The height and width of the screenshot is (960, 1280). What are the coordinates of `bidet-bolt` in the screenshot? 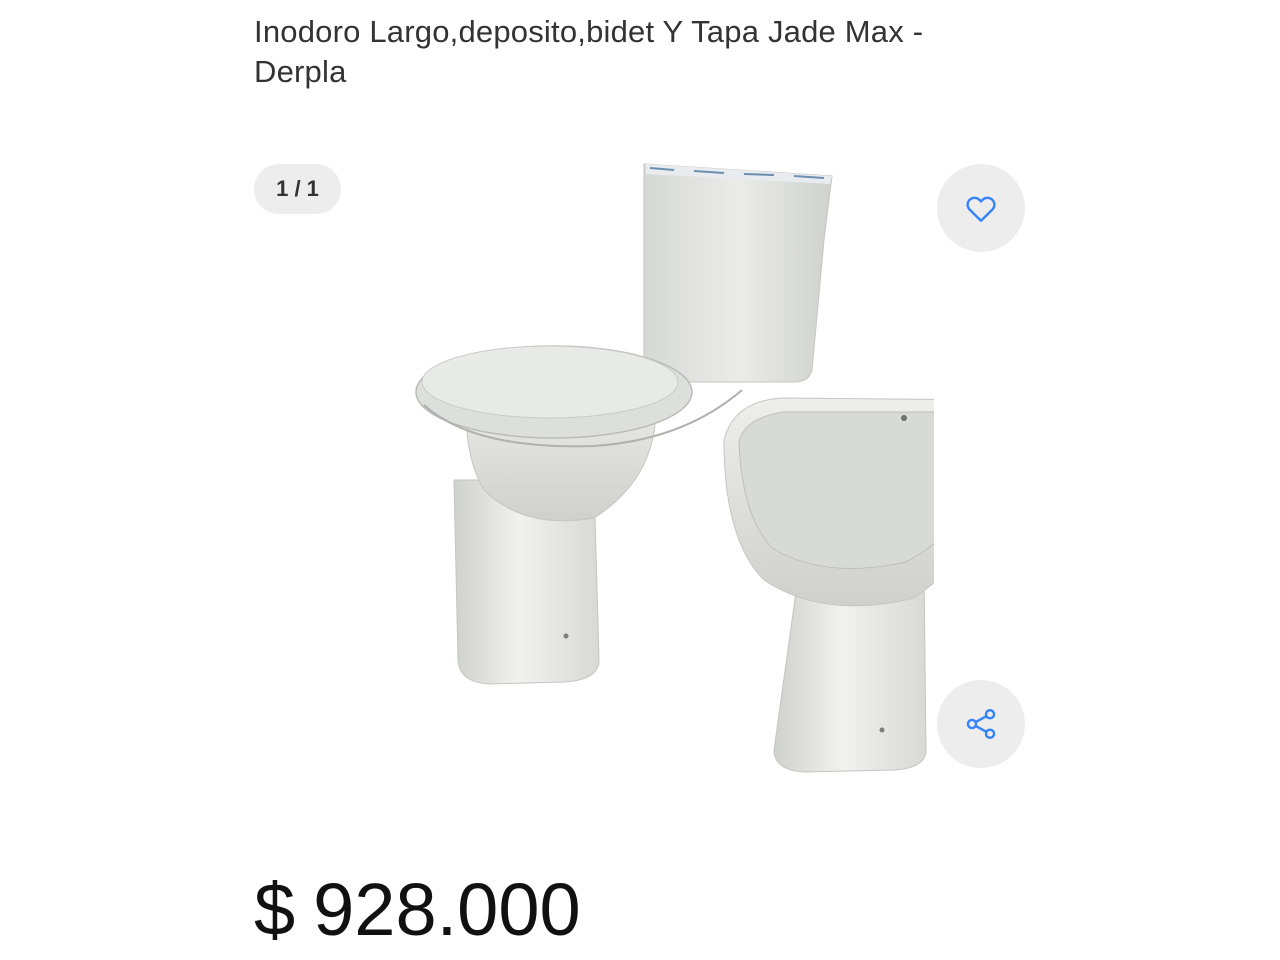 It's located at (882, 730).